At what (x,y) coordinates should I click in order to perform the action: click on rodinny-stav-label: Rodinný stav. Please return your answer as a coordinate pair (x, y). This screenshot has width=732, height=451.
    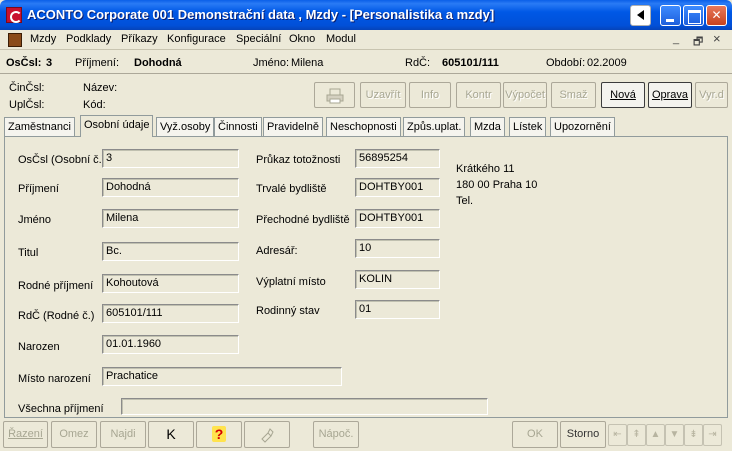
    Looking at the image, I should click on (288, 311).